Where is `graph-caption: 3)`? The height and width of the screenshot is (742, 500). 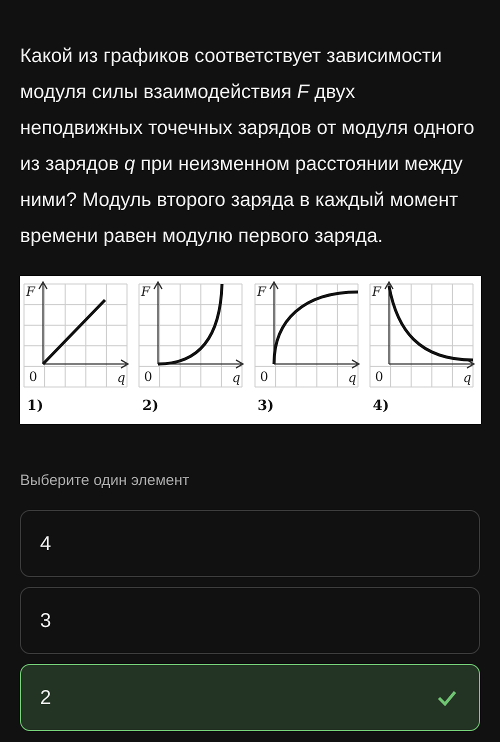 graph-caption: 3) is located at coordinates (266, 406).